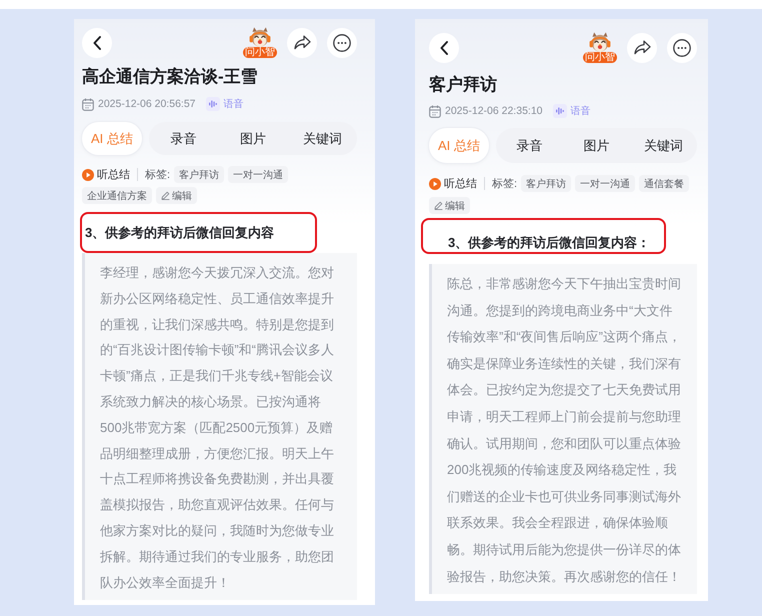  I want to click on section-heading: 3、供参考的拜访后微信回复内容：, so click(549, 243).